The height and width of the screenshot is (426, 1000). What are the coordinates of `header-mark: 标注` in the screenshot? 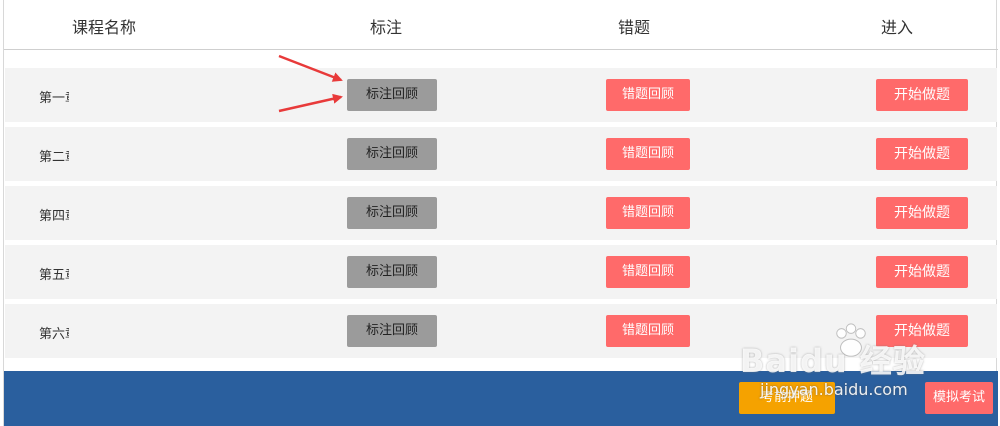 It's located at (386, 27).